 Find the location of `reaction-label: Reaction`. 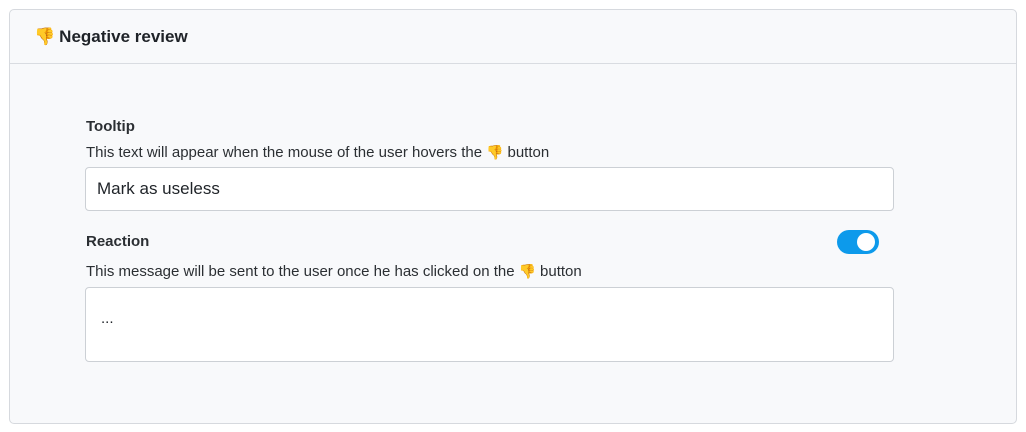

reaction-label: Reaction is located at coordinates (118, 241).